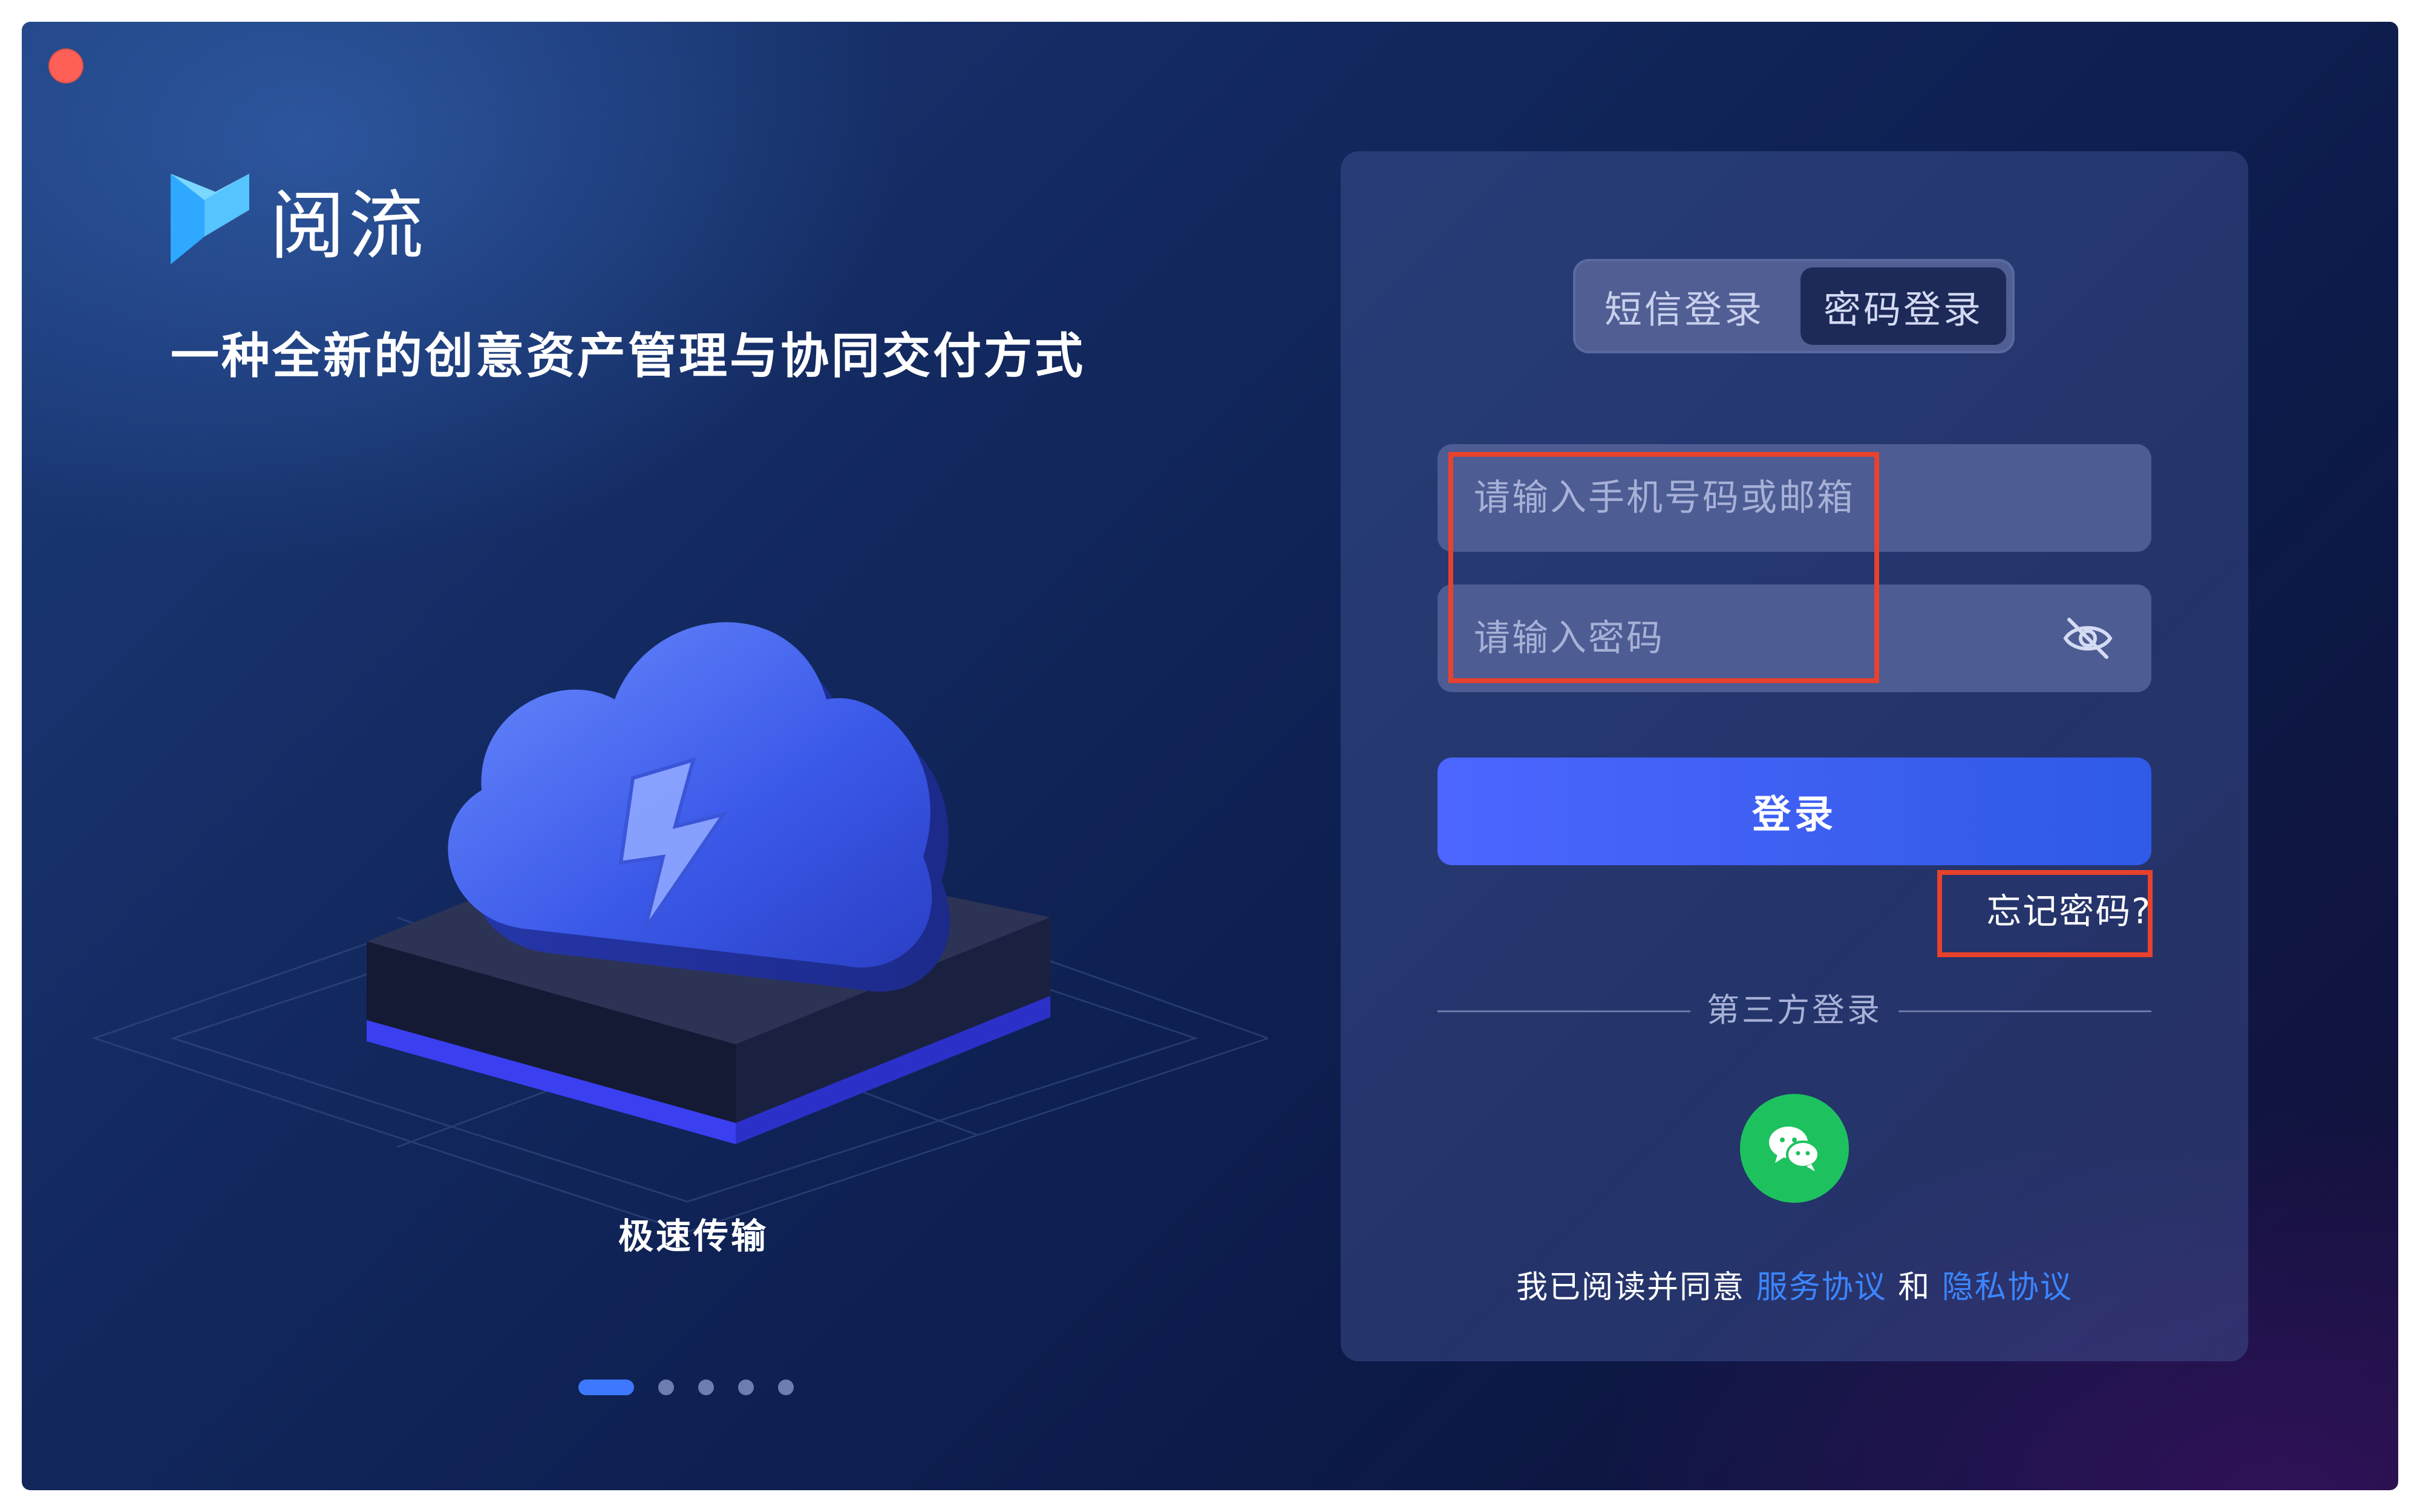 This screenshot has height=1512, width=2420. Describe the element at coordinates (1914, 1287) in the screenshot. I see `agreement-and: 和` at that location.